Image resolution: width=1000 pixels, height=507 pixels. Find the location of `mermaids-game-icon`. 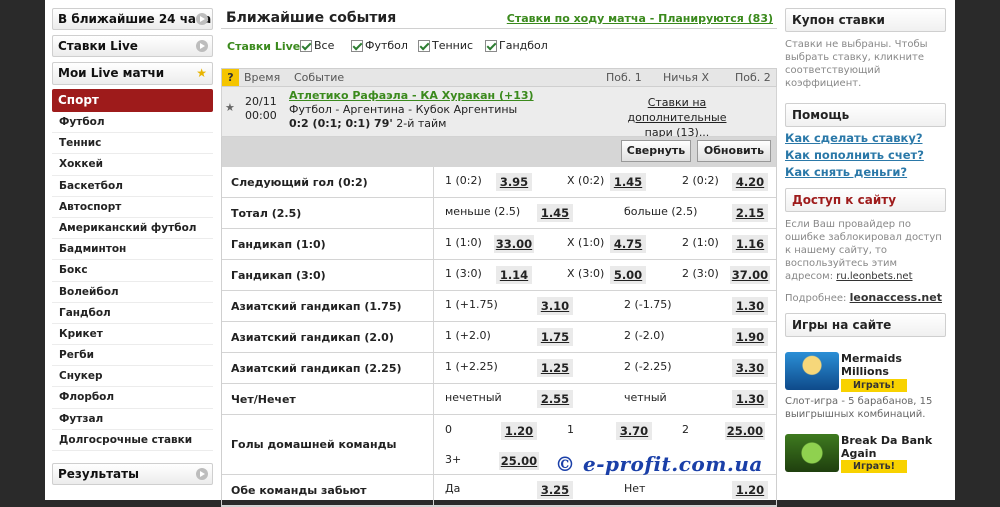

mermaids-game-icon is located at coordinates (812, 371).